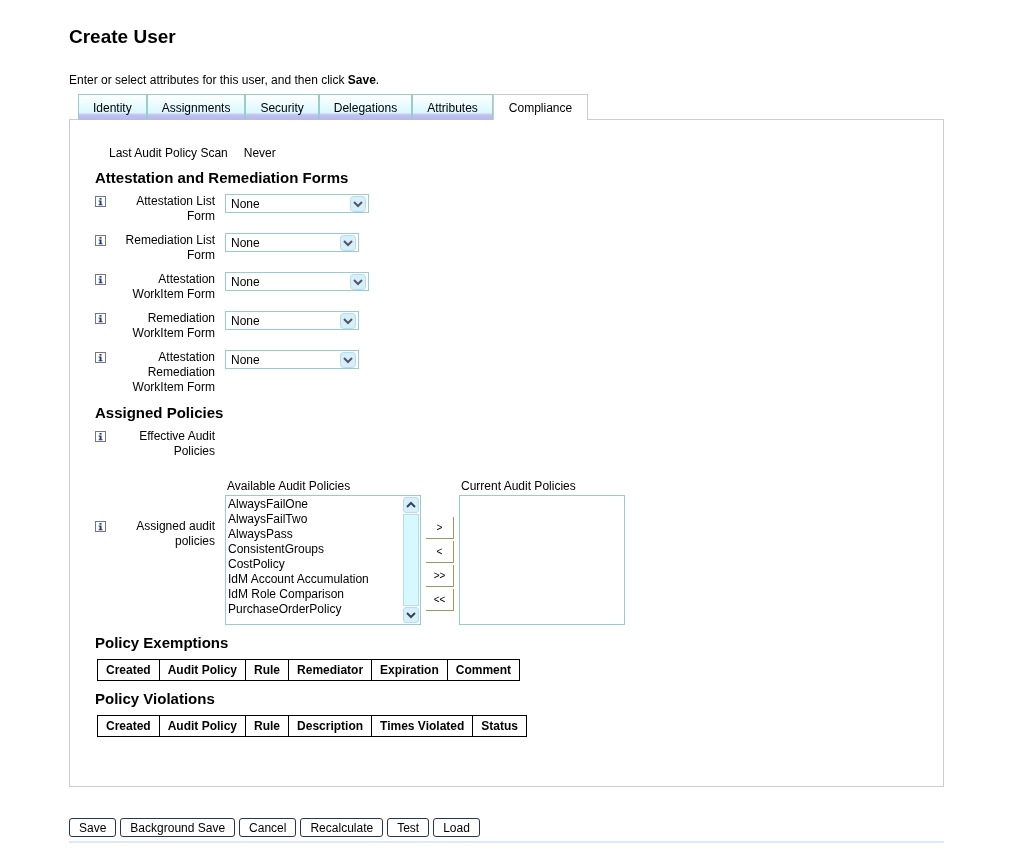 The image size is (1011, 863). What do you see at coordinates (440, 528) in the screenshot?
I see `move-button: >` at bounding box center [440, 528].